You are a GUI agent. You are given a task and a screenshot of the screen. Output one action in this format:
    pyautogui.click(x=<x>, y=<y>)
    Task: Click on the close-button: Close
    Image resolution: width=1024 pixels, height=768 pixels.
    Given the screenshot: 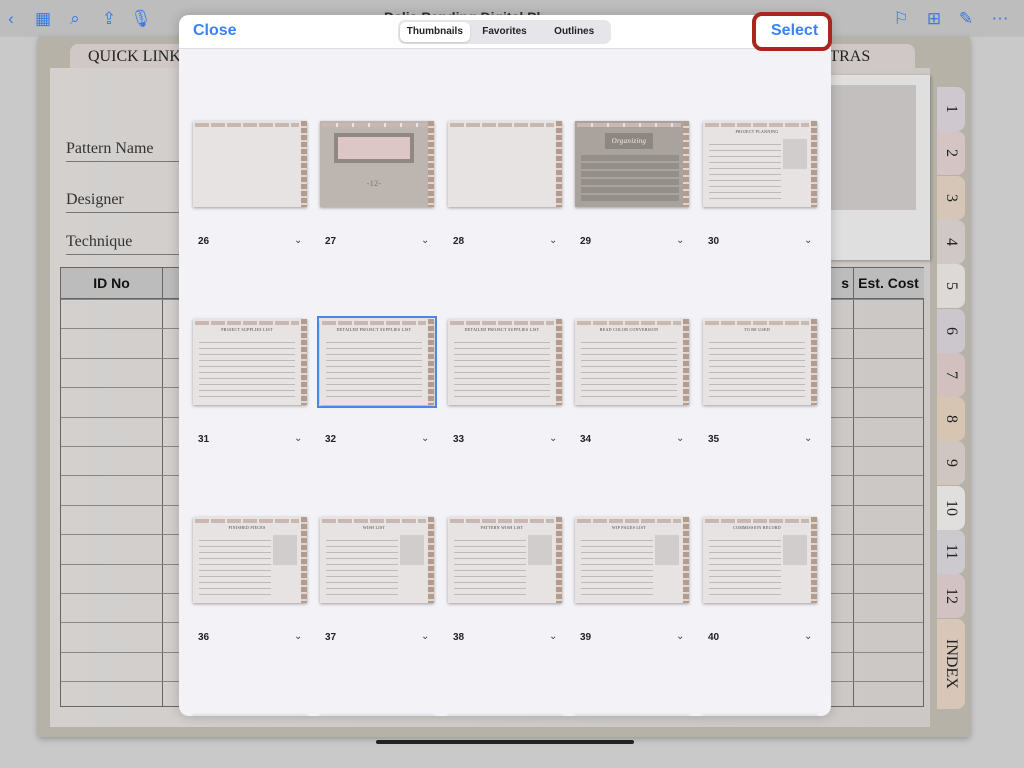 What is the action you would take?
    pyautogui.click(x=215, y=31)
    